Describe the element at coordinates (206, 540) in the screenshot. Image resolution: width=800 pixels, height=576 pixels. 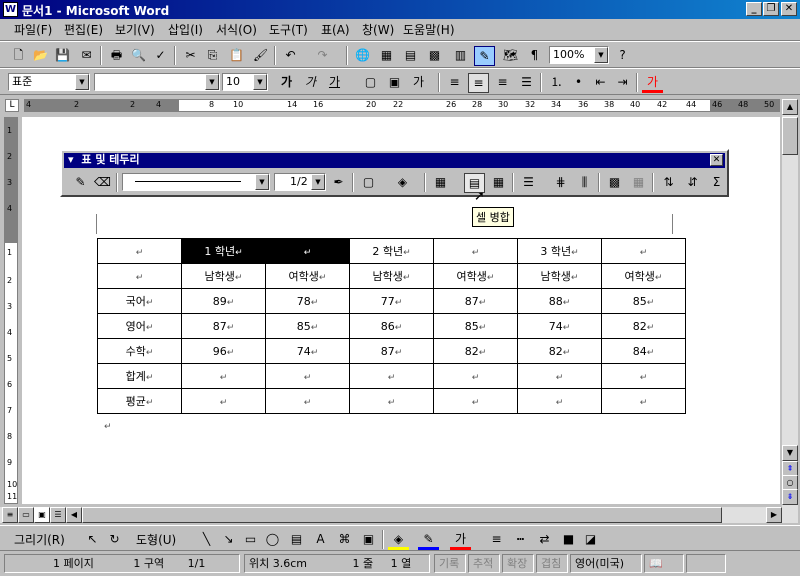
I see `line-icon: ╲` at that location.